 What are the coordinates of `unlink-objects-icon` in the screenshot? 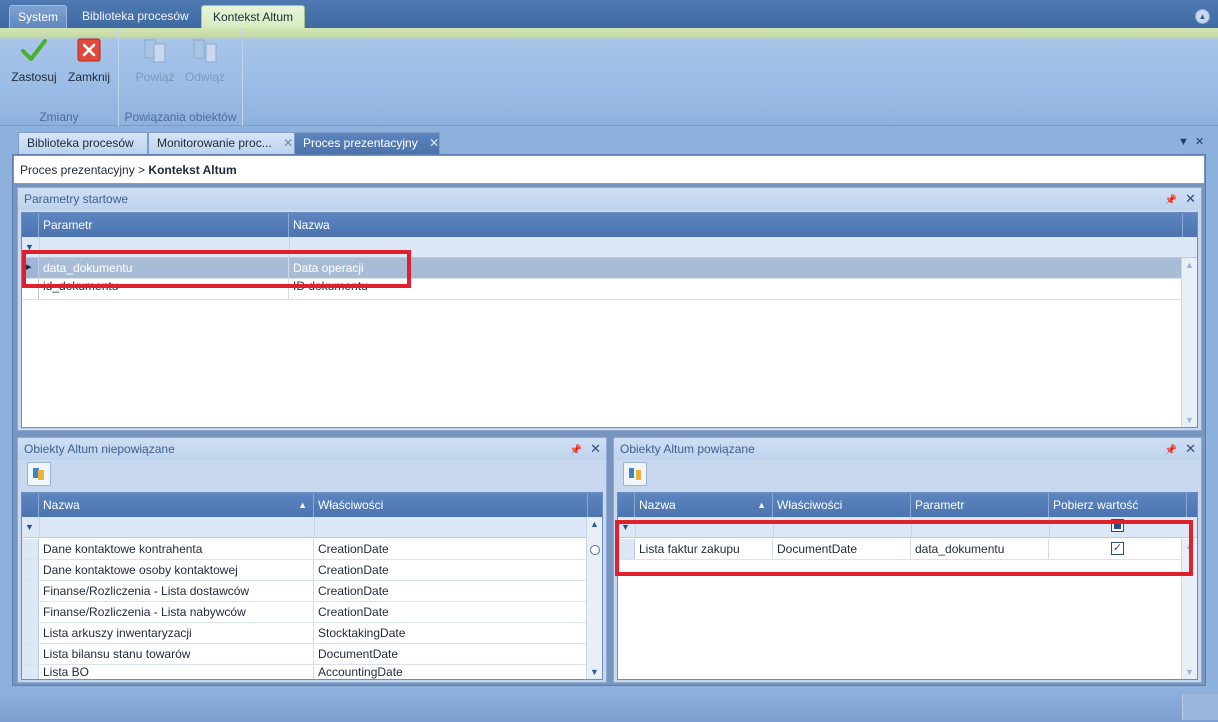 It's located at (205, 51).